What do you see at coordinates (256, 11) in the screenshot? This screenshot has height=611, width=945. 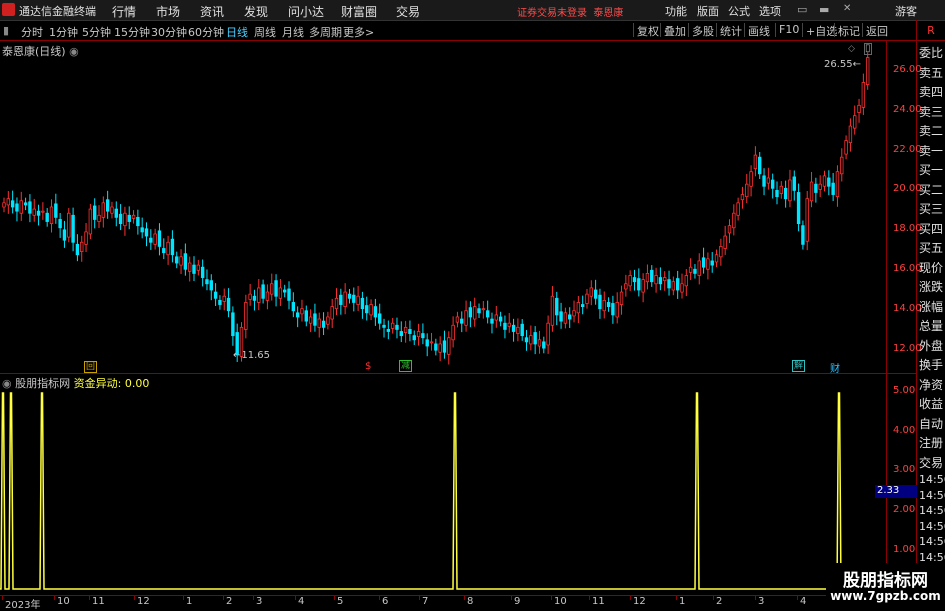 I see `menu-item-faxian: 发现` at bounding box center [256, 11].